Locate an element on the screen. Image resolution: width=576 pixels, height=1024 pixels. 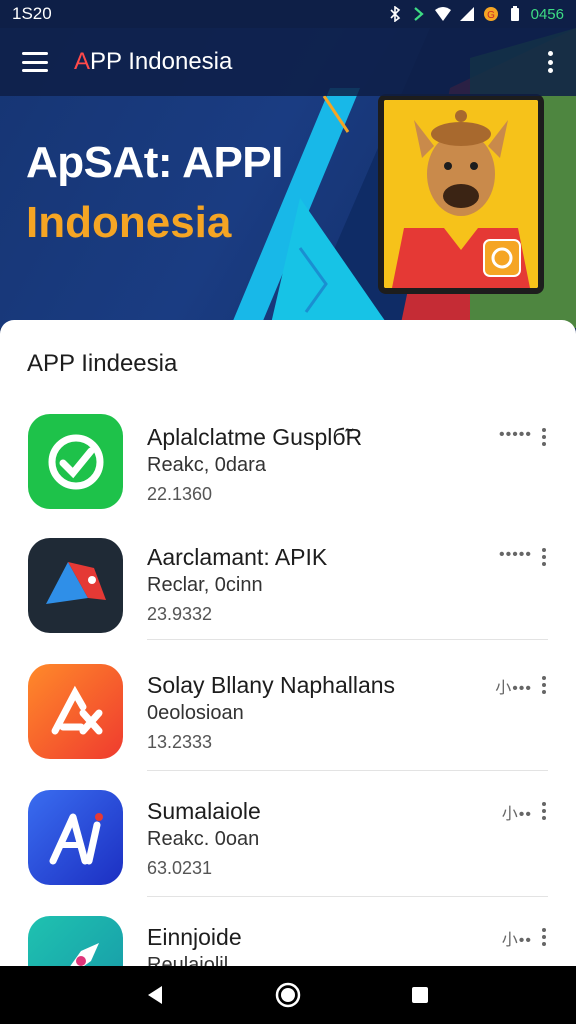
app-name: Aplalclatme Gusplб̃R is located at coordinates (255, 437).